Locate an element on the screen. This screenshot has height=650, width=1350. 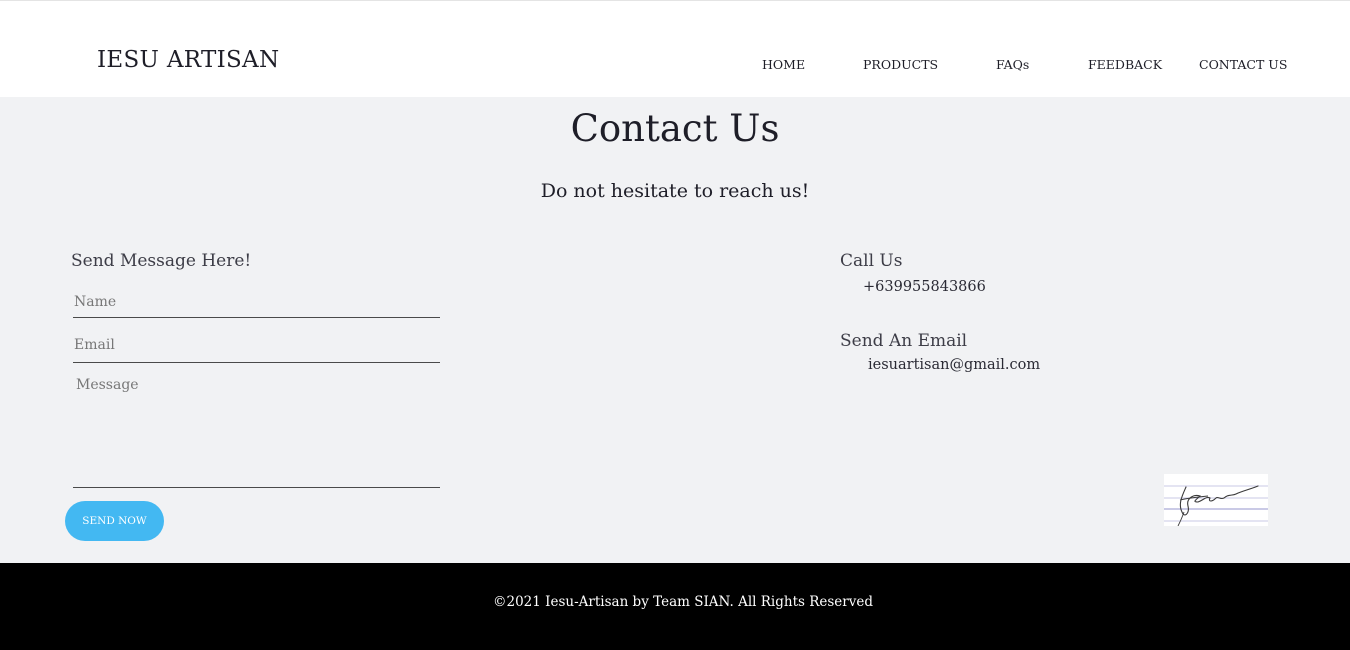
name-field is located at coordinates (256, 302).